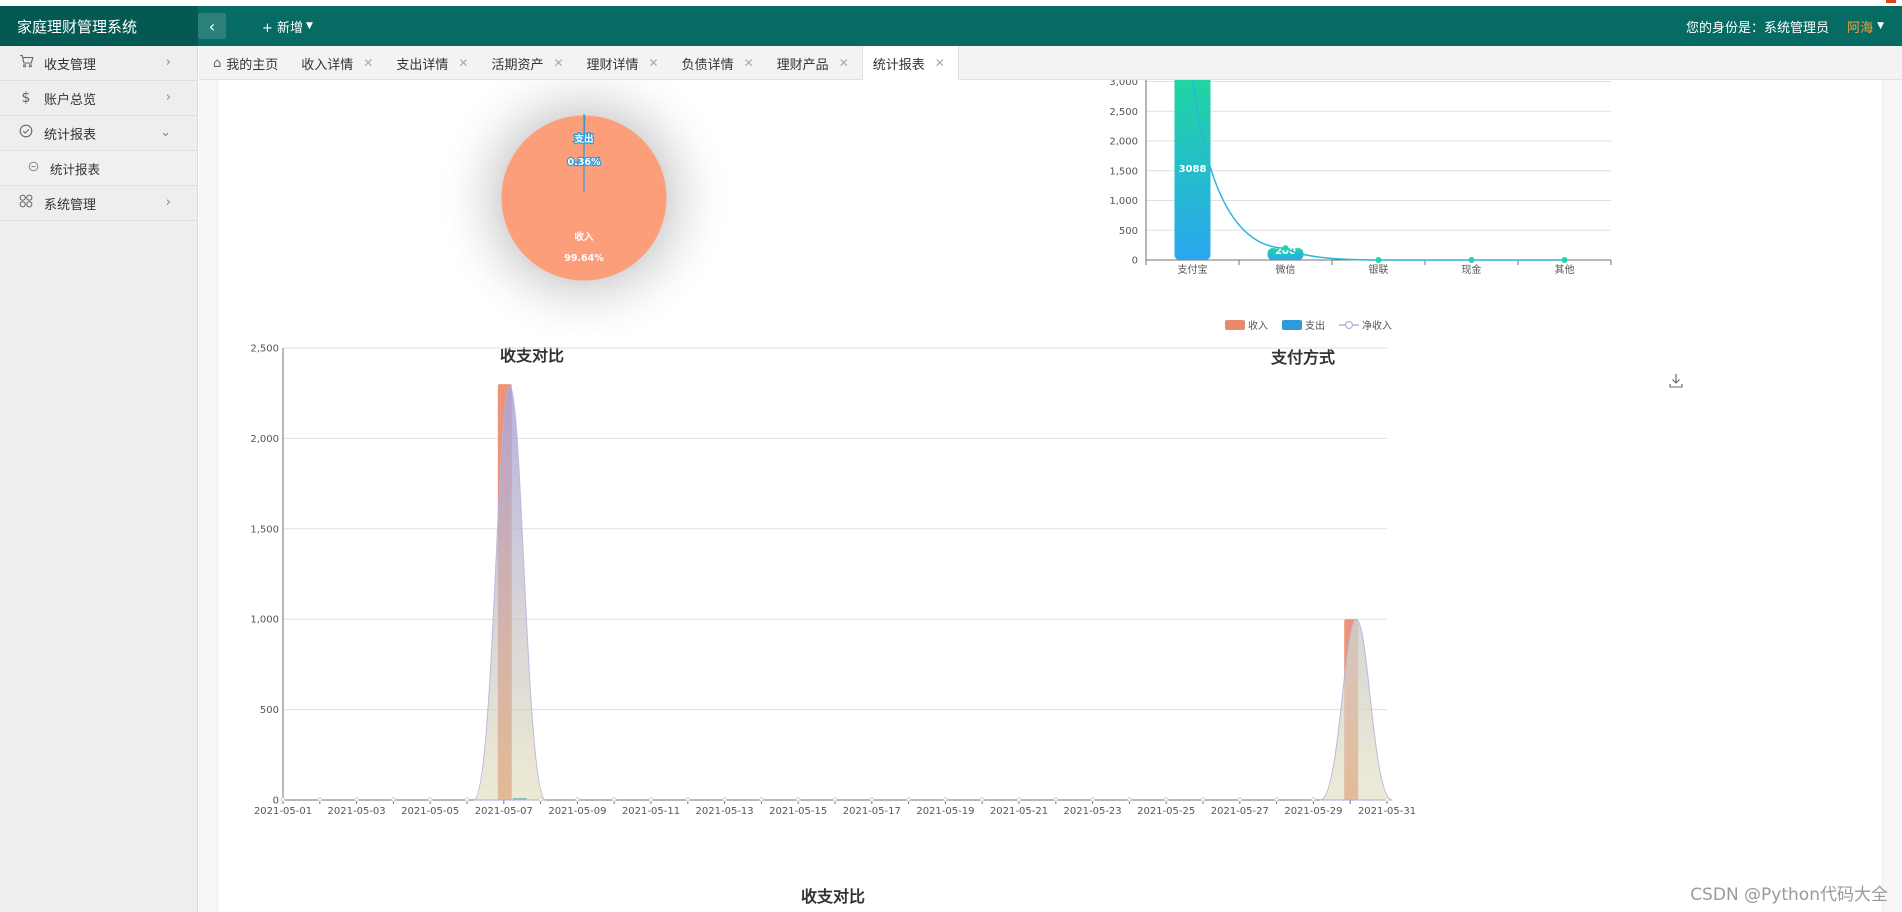  Describe the element at coordinates (26, 98) in the screenshot. I see `dollar-icon: $` at that location.